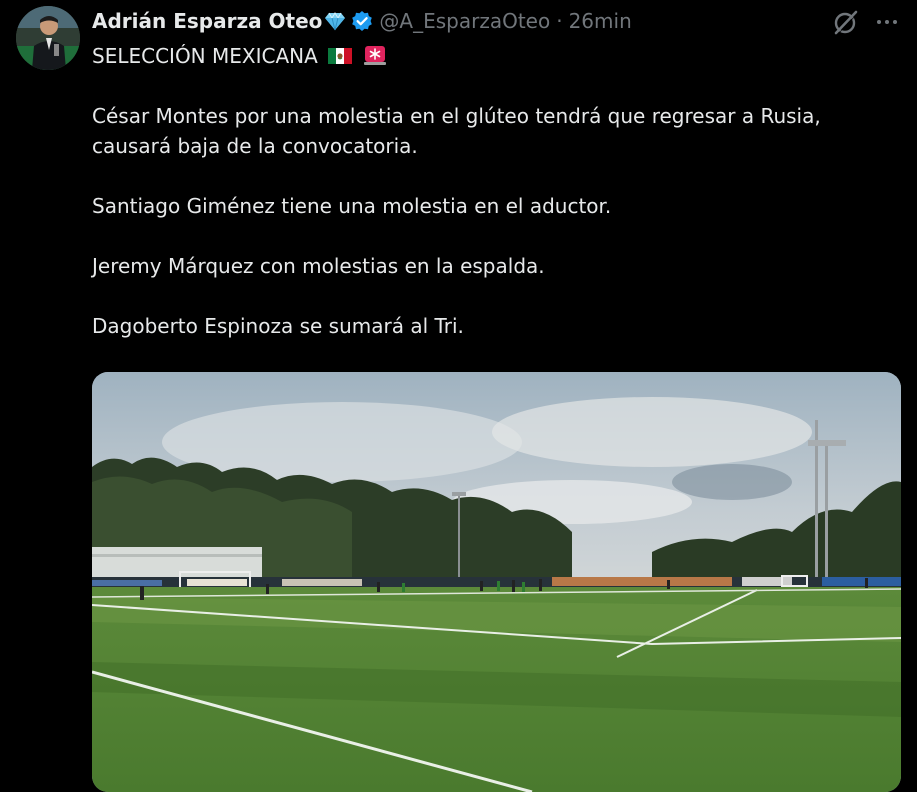 The image size is (917, 792). I want to click on author-handle: @A_EsparzaOteo, so click(464, 21).